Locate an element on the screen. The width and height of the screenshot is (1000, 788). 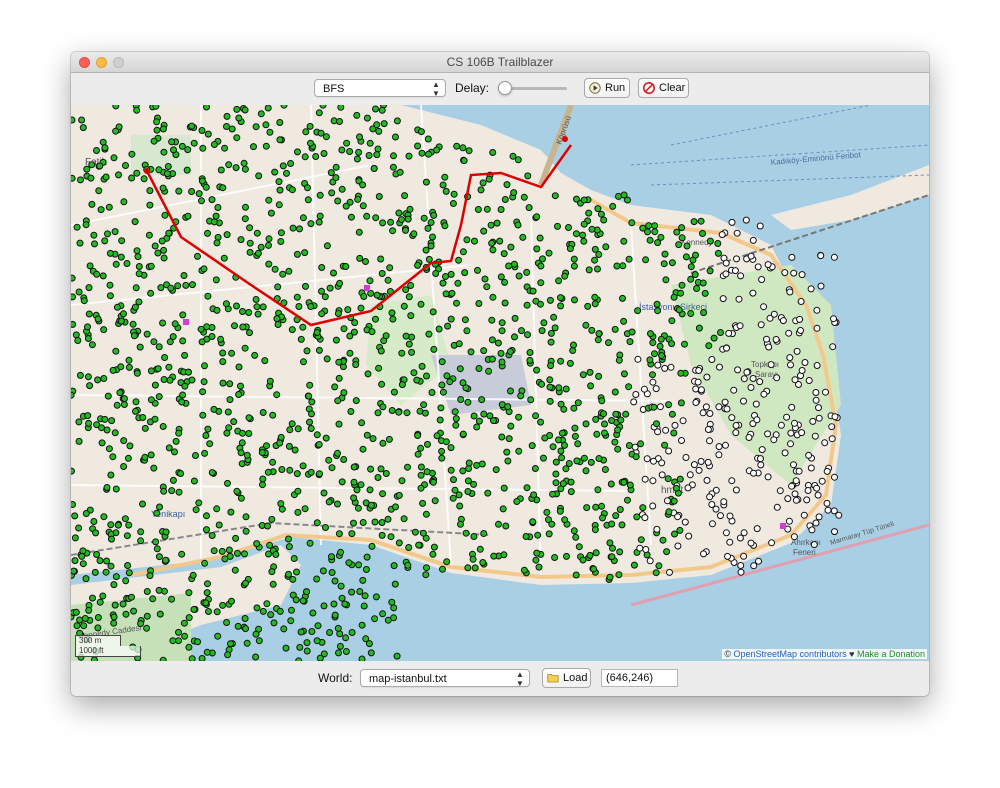
world-select: map-istanbul.txt ▲ ▼ is located at coordinates (445, 678).